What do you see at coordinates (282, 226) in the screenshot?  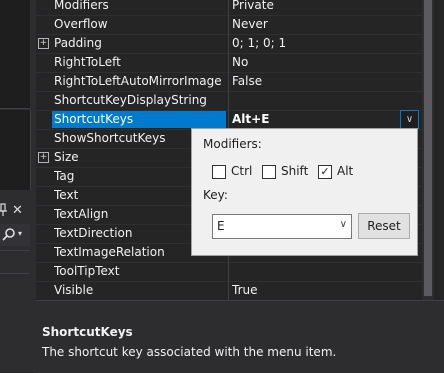 I see `key-select: E ∨` at bounding box center [282, 226].